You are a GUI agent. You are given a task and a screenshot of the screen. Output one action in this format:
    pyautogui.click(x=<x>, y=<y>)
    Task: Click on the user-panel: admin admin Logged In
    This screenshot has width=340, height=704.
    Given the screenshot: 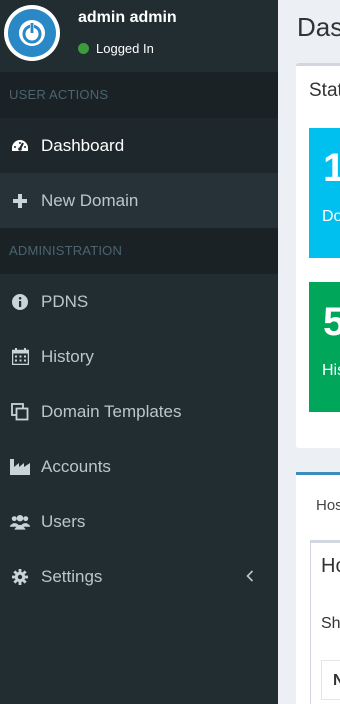 What is the action you would take?
    pyautogui.click(x=139, y=36)
    